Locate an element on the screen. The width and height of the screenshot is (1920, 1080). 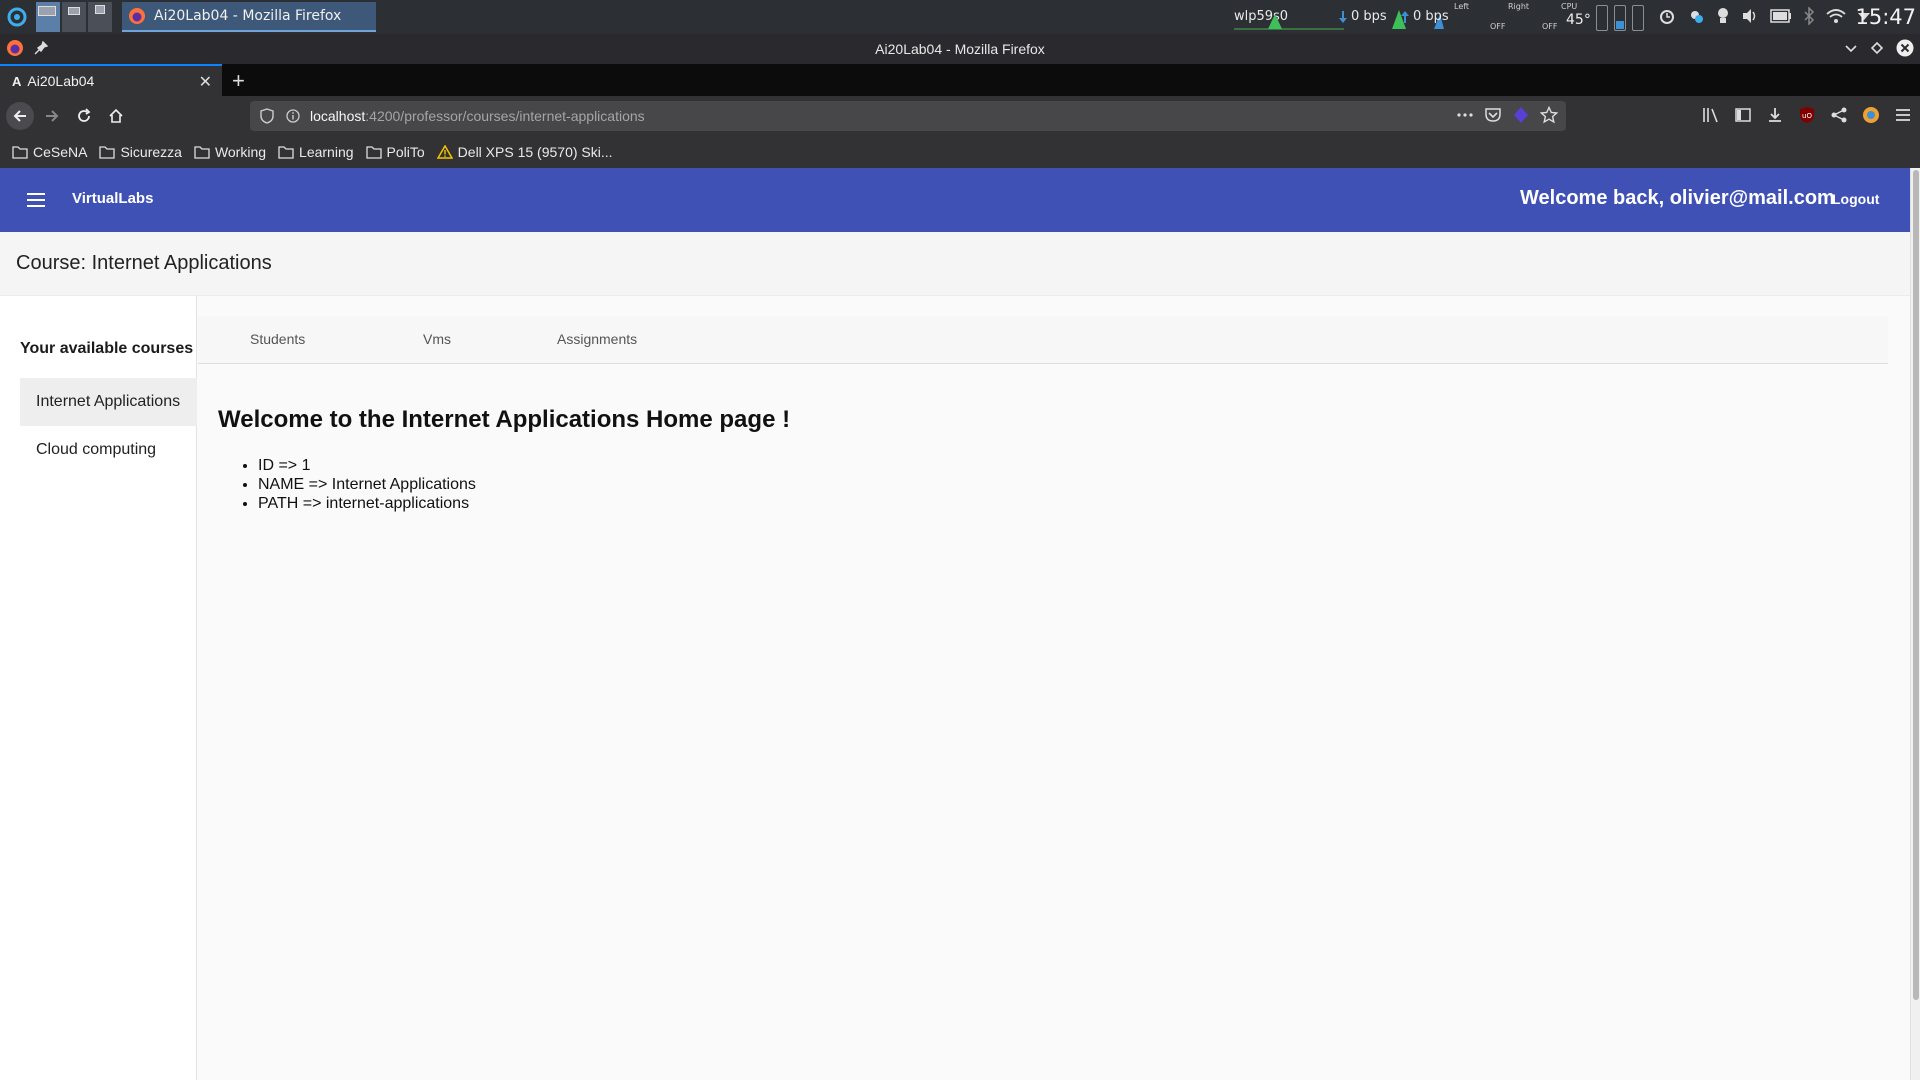
tab-favicon-icon: A is located at coordinates (17, 81).